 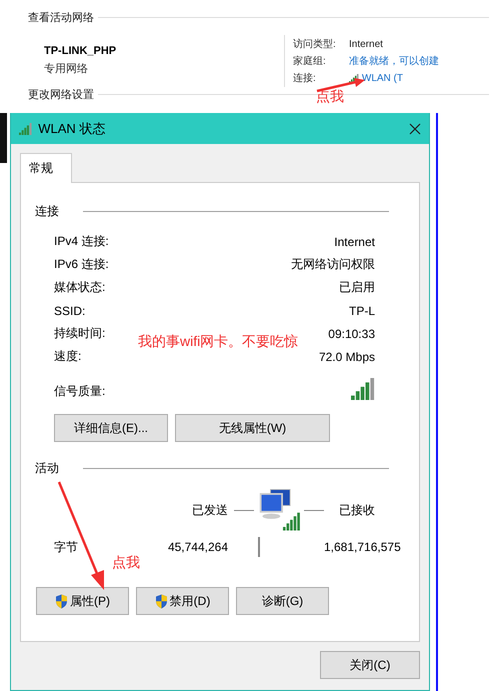 I want to click on signal-quality-icon, so click(x=362, y=389).